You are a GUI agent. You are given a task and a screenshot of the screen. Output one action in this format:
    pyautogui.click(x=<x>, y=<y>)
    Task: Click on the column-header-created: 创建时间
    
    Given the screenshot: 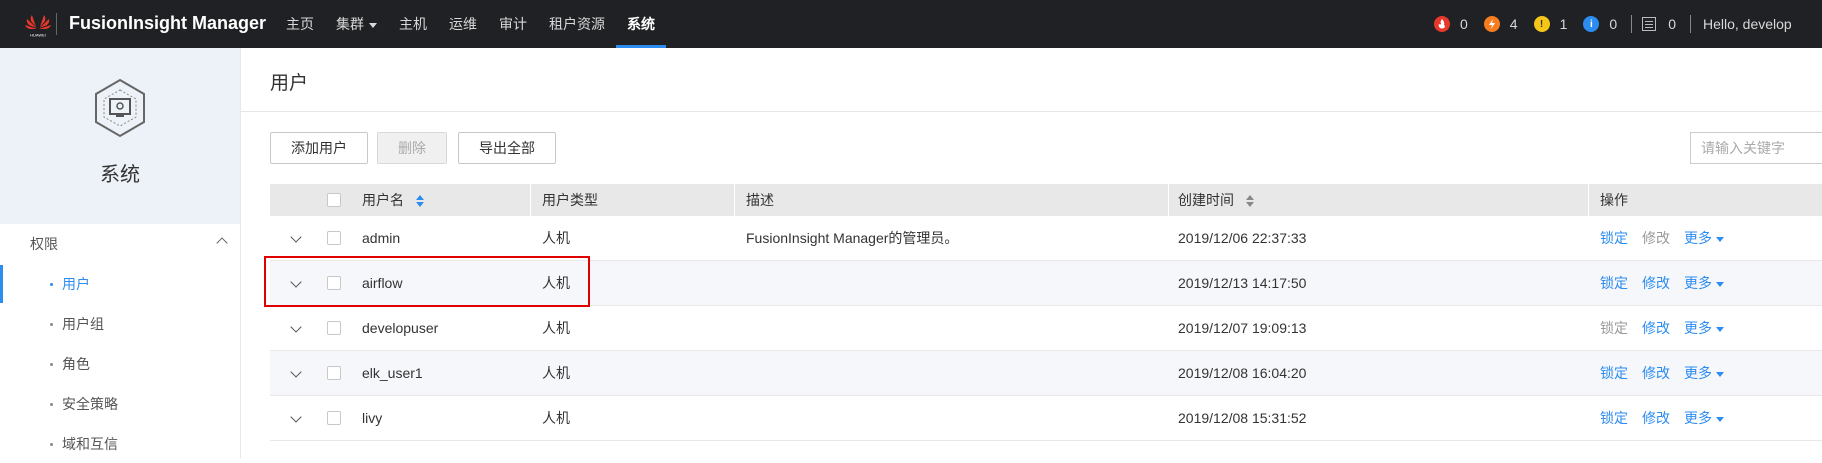 What is the action you would take?
    pyautogui.click(x=1216, y=200)
    